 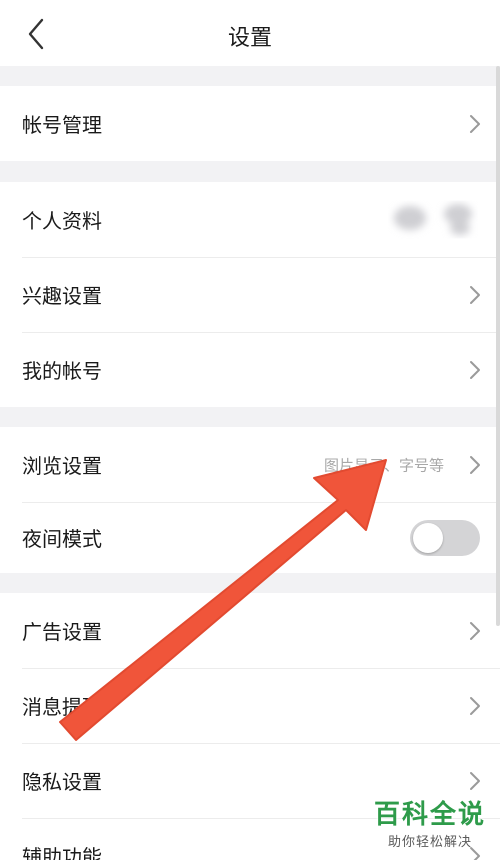 What do you see at coordinates (250, 537) in the screenshot?
I see `row-night-mode: 夜间模式` at bounding box center [250, 537].